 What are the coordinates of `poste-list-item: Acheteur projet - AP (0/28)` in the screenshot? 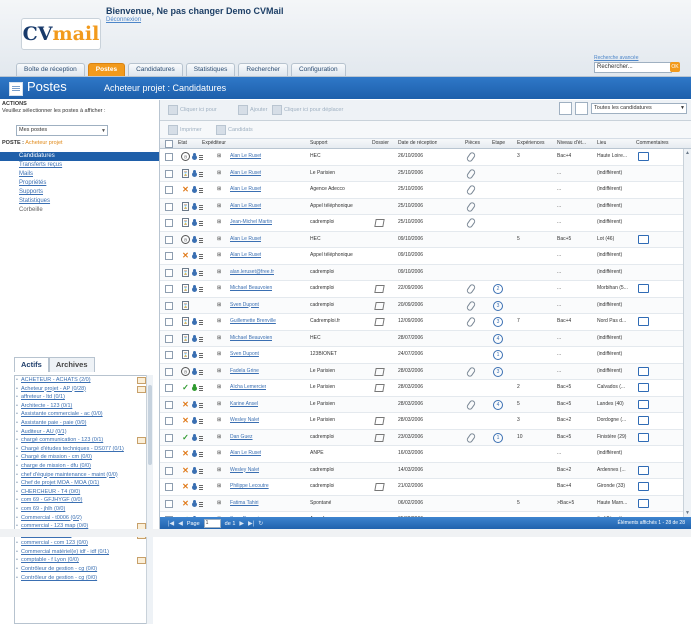 It's located at (83, 389).